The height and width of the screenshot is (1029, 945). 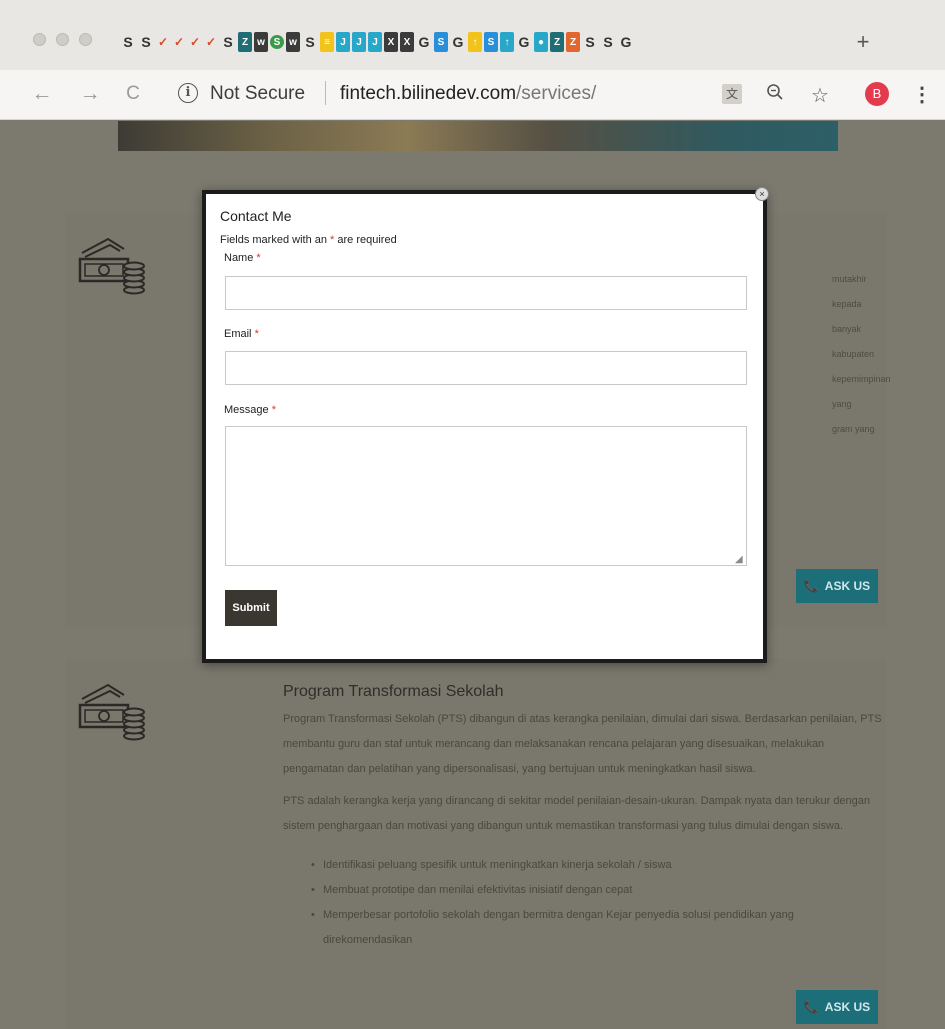 What do you see at coordinates (863, 42) in the screenshot?
I see `new-tab-button: +` at bounding box center [863, 42].